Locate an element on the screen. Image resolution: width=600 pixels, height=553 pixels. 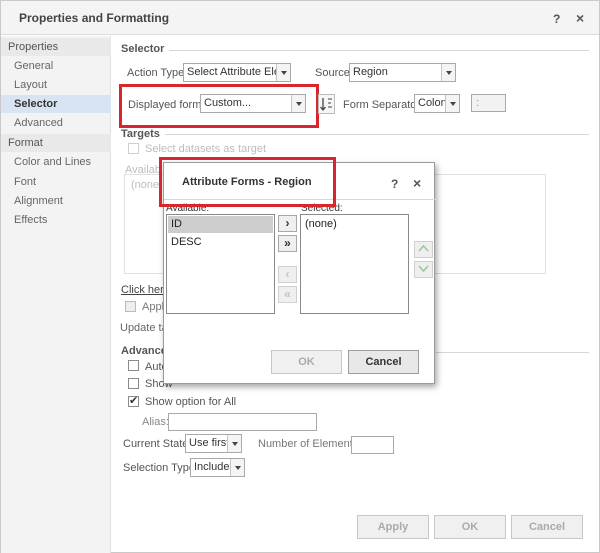
dialog-title-highlight is located at coordinates (247, 182).